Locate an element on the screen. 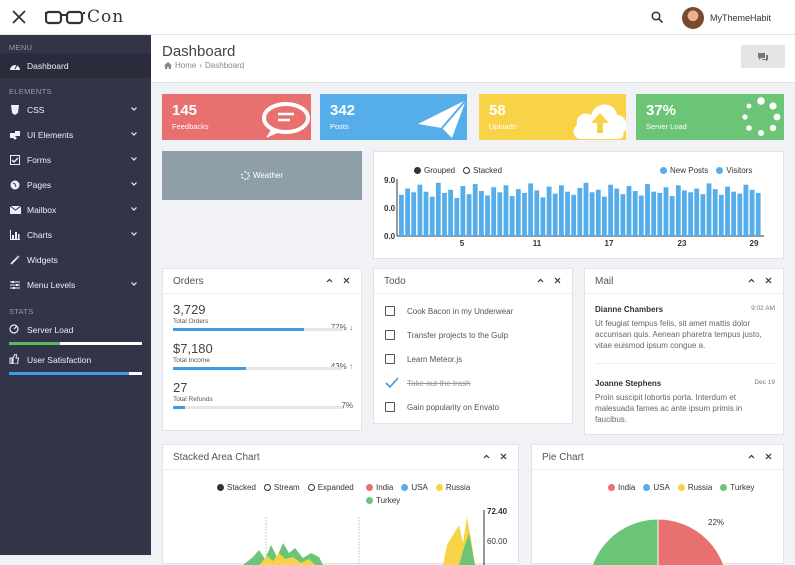 The width and height of the screenshot is (795, 565). todo-item: Cook Bacon in my Underwear is located at coordinates (449, 311).